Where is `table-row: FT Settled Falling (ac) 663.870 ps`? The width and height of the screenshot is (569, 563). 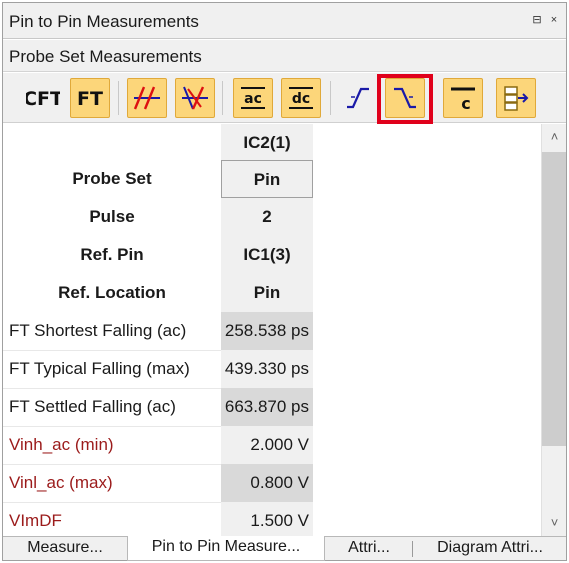
table-row: FT Settled Falling (ac) 663.870 ps is located at coordinates (272, 407).